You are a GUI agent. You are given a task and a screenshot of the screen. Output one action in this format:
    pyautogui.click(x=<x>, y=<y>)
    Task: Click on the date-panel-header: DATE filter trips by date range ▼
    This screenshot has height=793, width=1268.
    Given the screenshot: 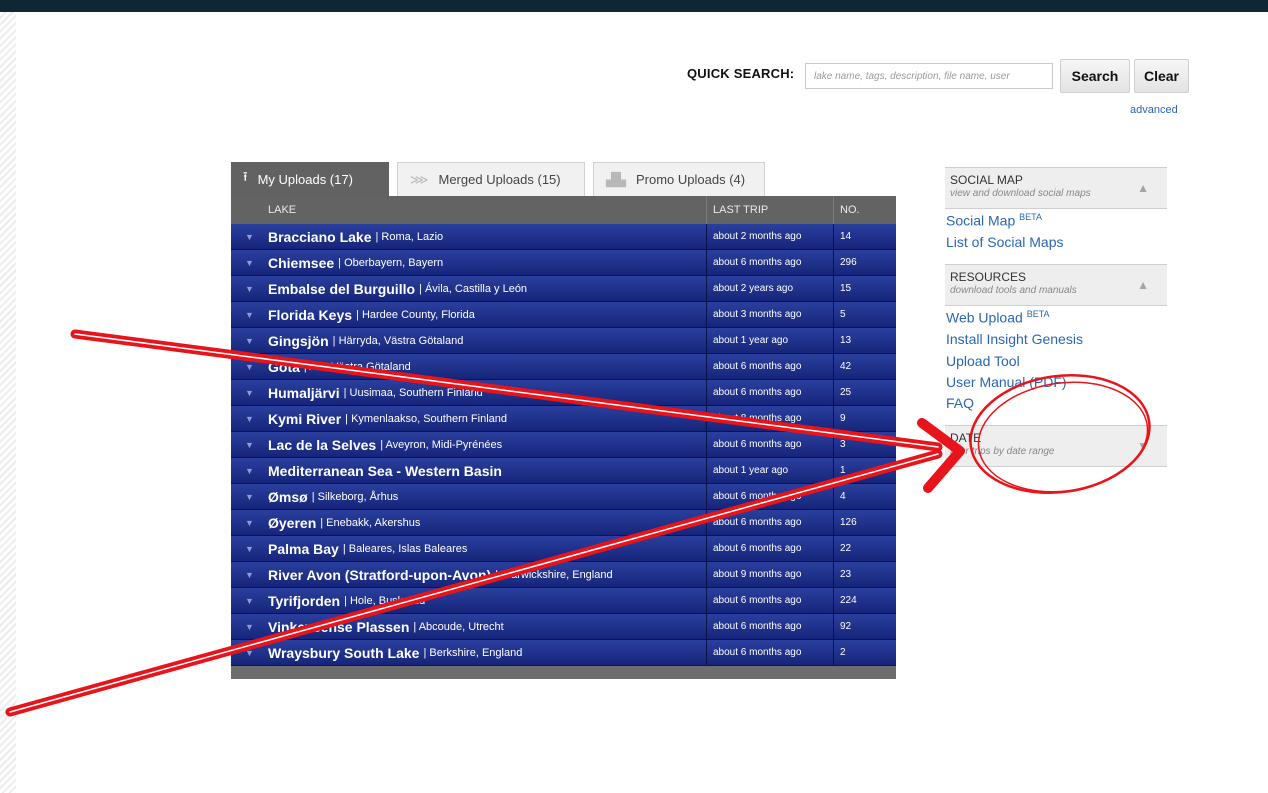 What is the action you would take?
    pyautogui.click(x=1056, y=446)
    